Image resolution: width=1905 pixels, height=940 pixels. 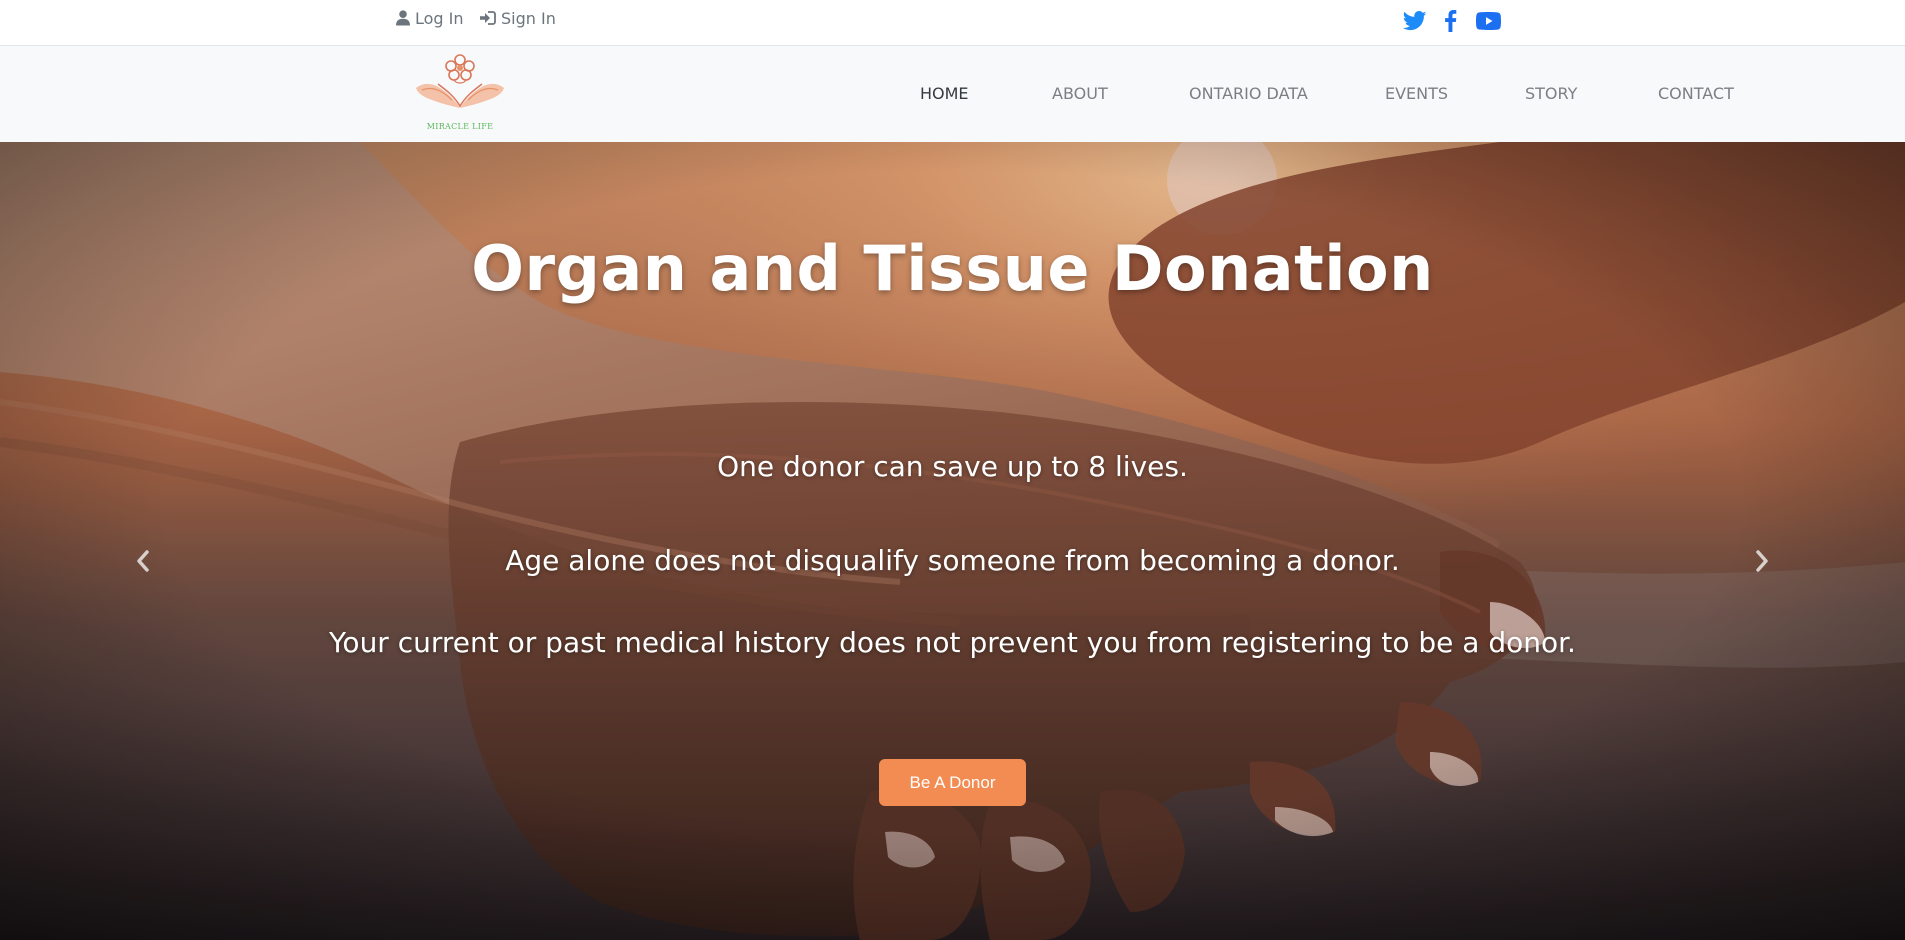 I want to click on youtube-icon, so click(x=1488, y=21).